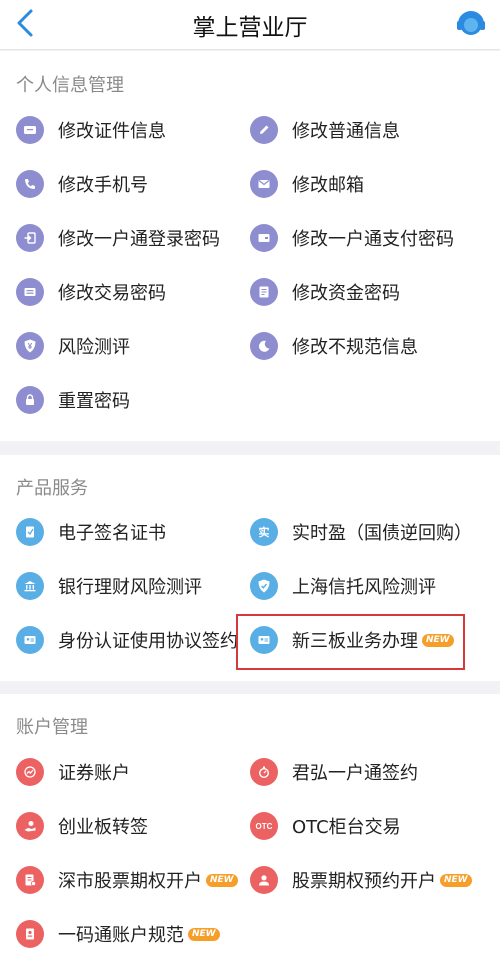 The height and width of the screenshot is (973, 500). I want to click on menu-item-label: 银行理财风险测评, so click(130, 587).